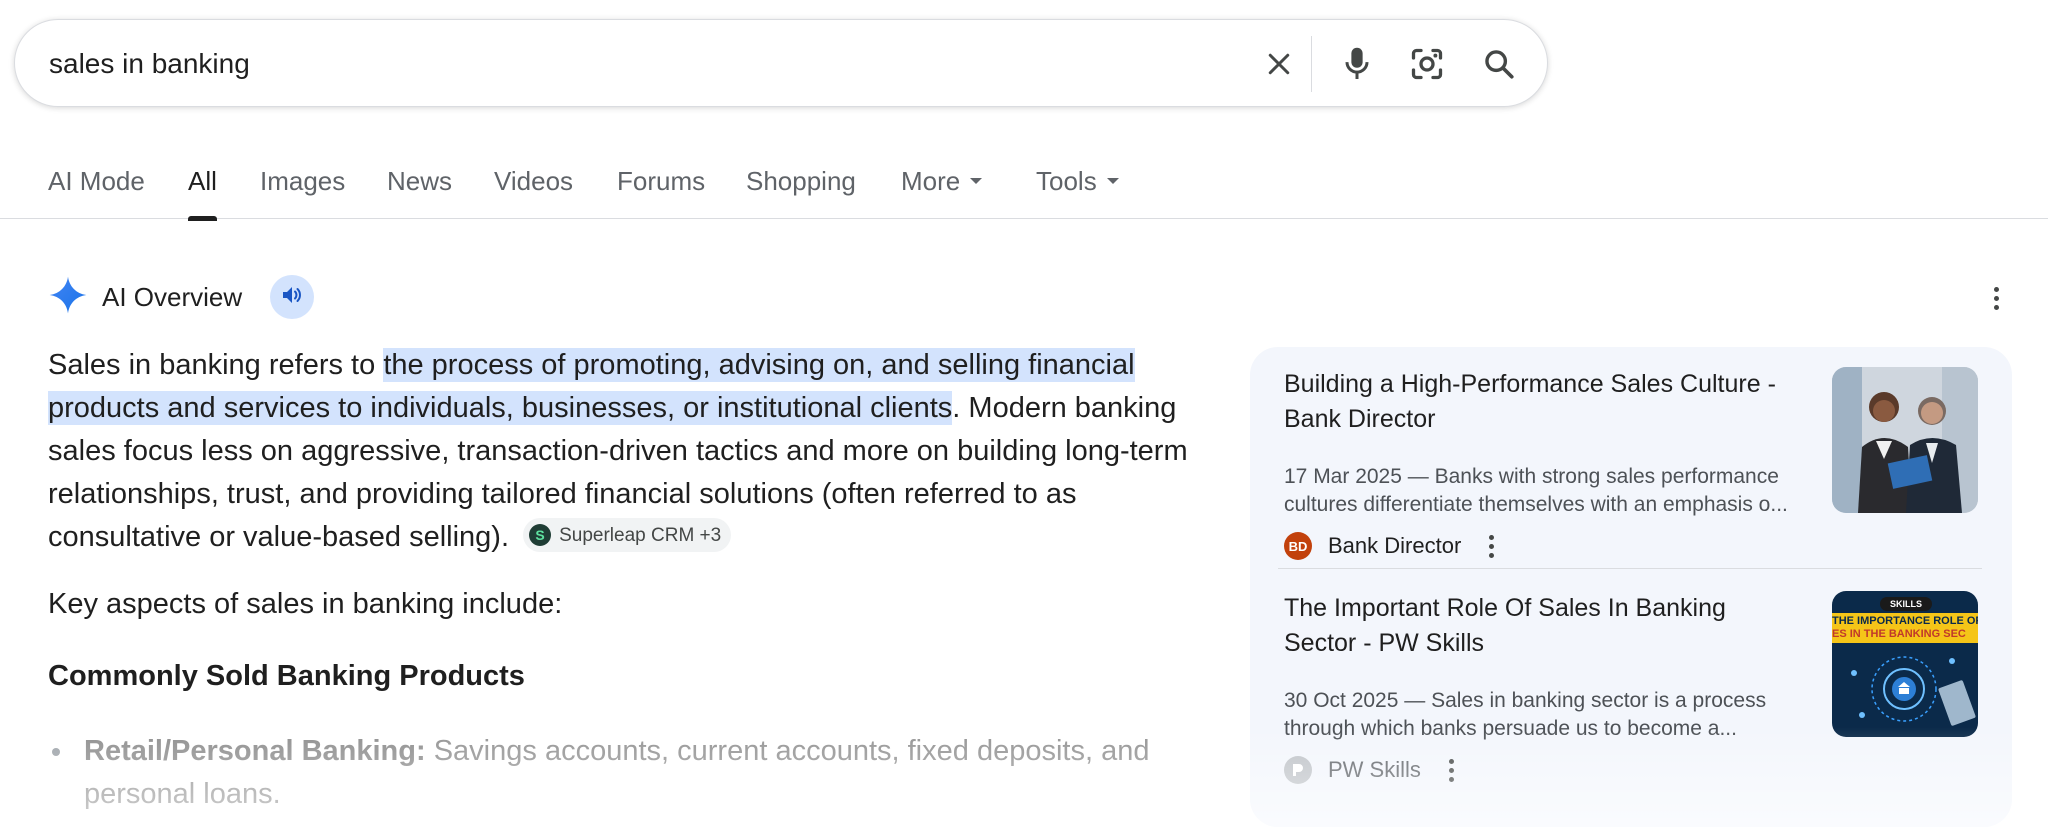 The width and height of the screenshot is (2048, 827). I want to click on bank-director-favicon: BD, so click(1298, 546).